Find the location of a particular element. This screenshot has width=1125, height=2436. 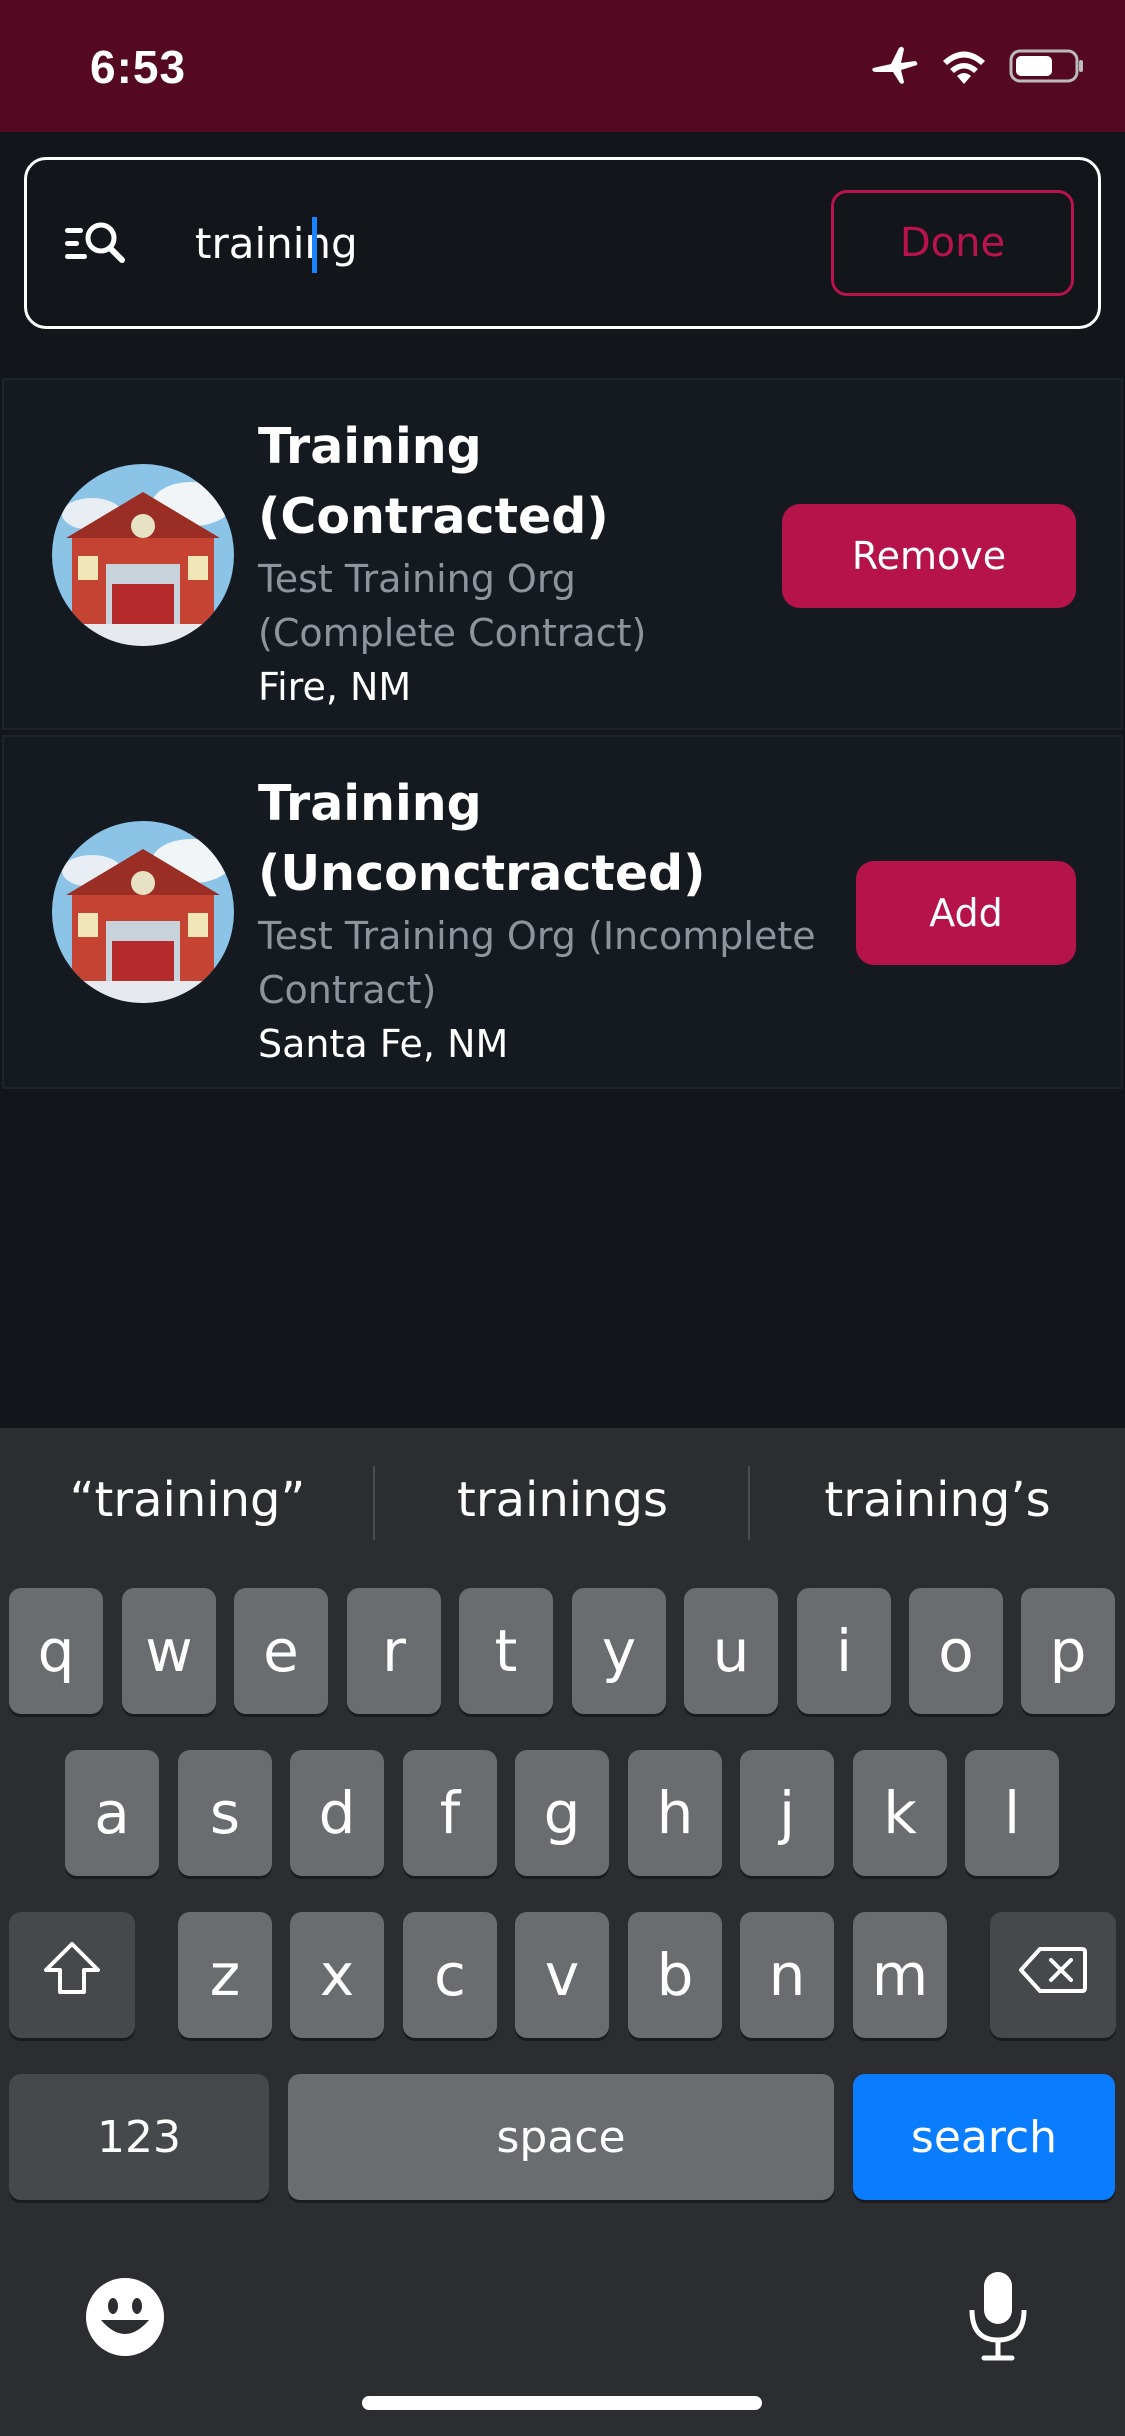

delete-key is located at coordinates (1053, 1975).